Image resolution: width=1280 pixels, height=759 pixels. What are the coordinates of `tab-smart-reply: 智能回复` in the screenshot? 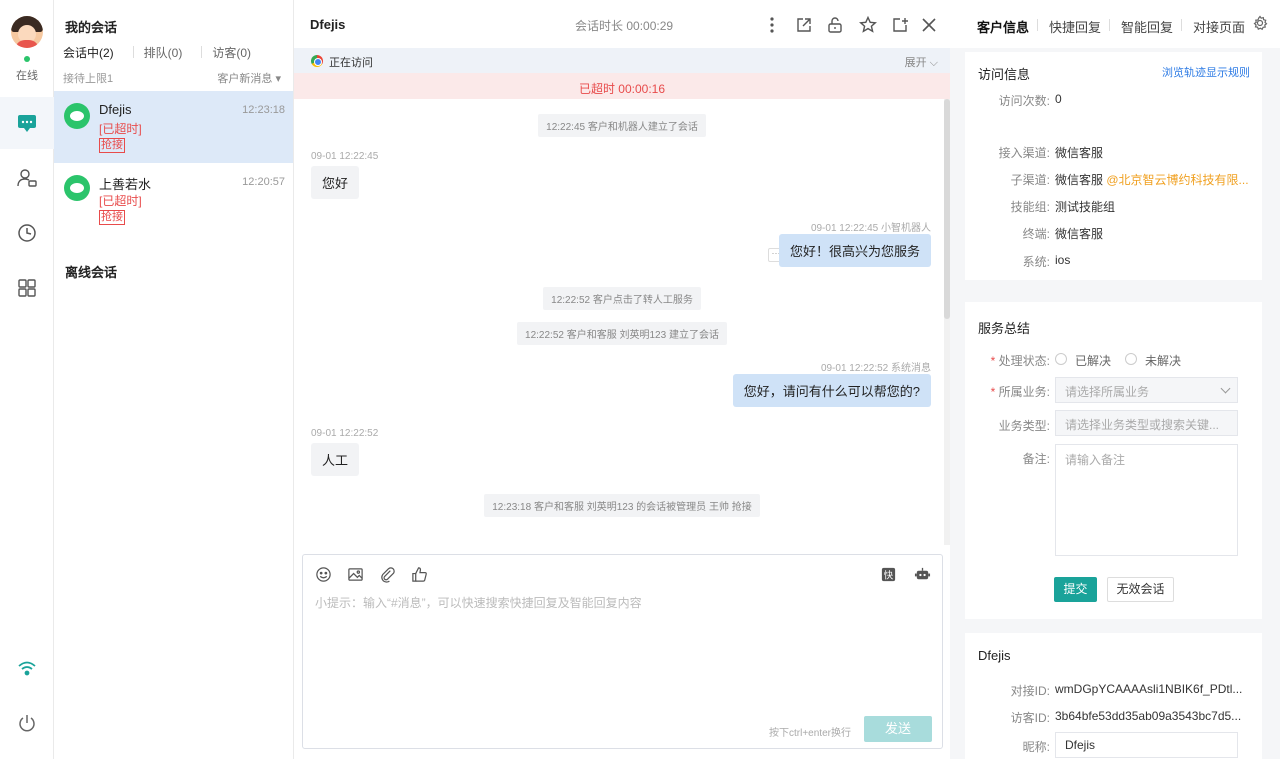 It's located at (1147, 26).